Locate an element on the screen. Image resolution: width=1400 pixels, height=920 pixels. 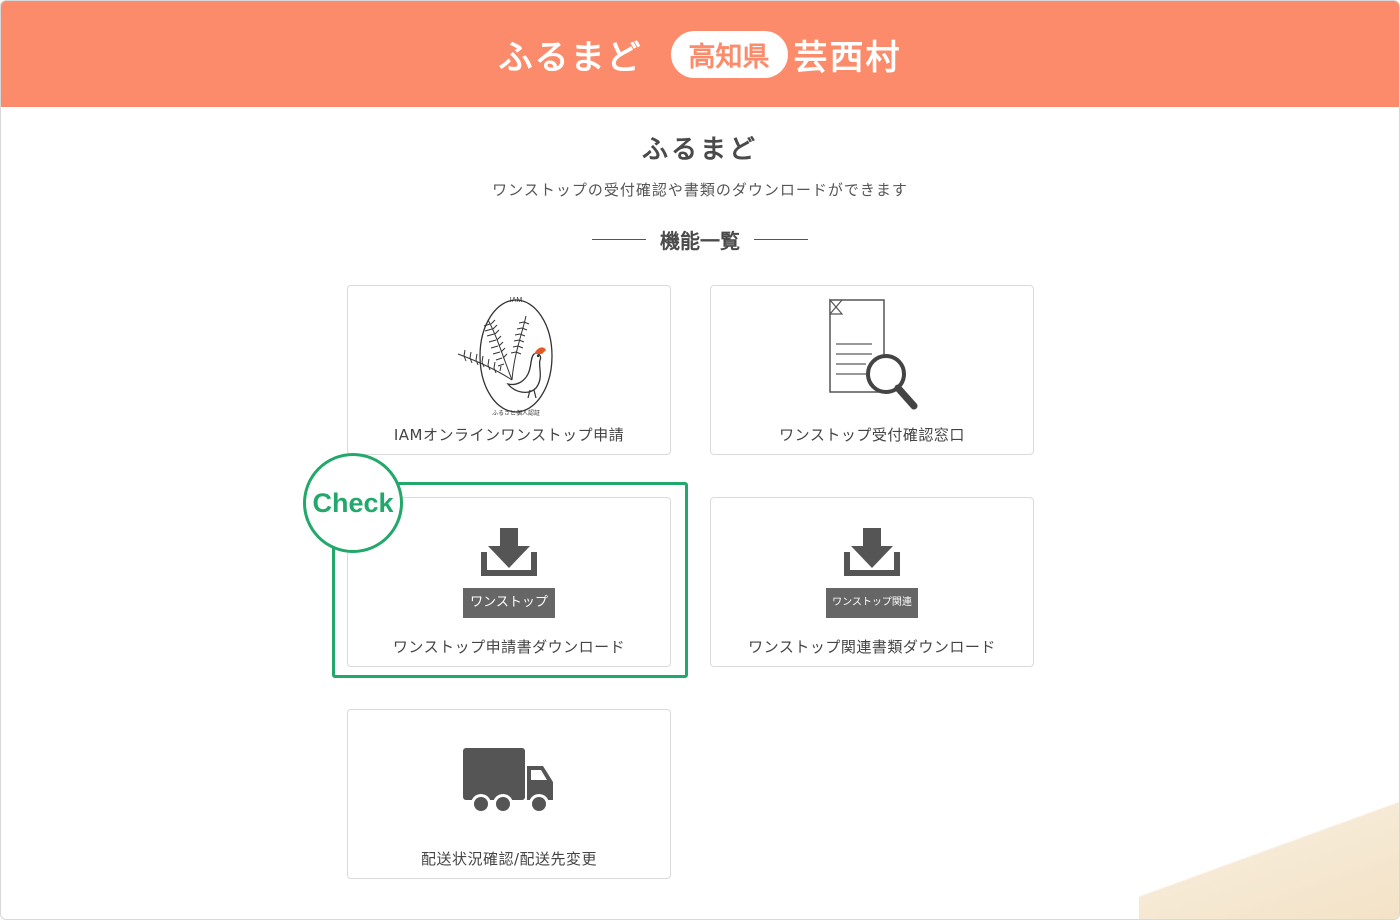
delivery-status-card: 配送状況確認/配送先変更 is located at coordinates (509, 794).